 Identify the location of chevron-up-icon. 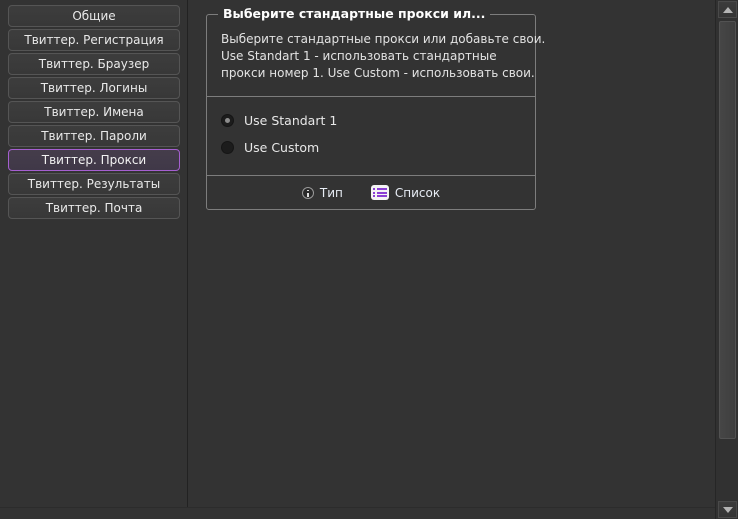
(727, 9).